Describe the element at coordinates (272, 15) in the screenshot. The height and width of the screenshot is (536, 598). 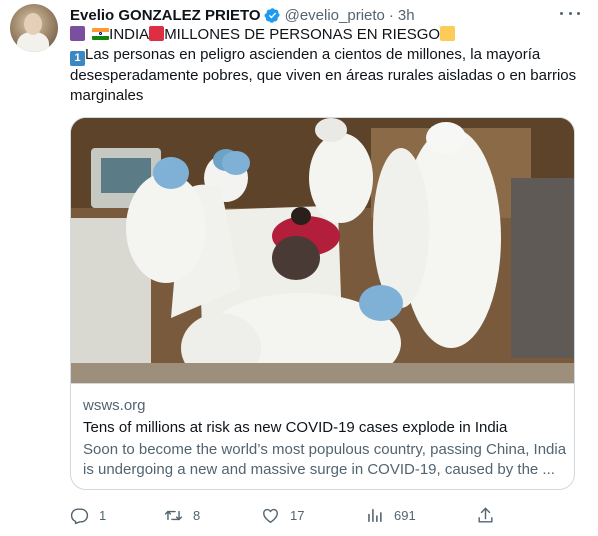
I see `verified-badge-icon` at that location.